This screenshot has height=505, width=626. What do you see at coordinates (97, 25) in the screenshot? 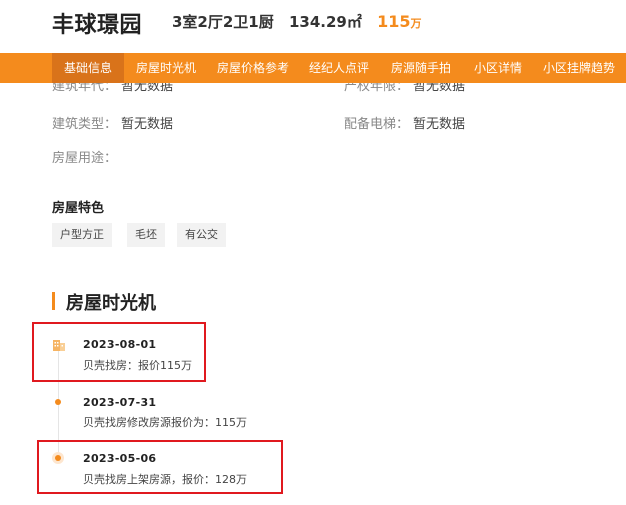
I see `community-title: 丰球璟园` at bounding box center [97, 25].